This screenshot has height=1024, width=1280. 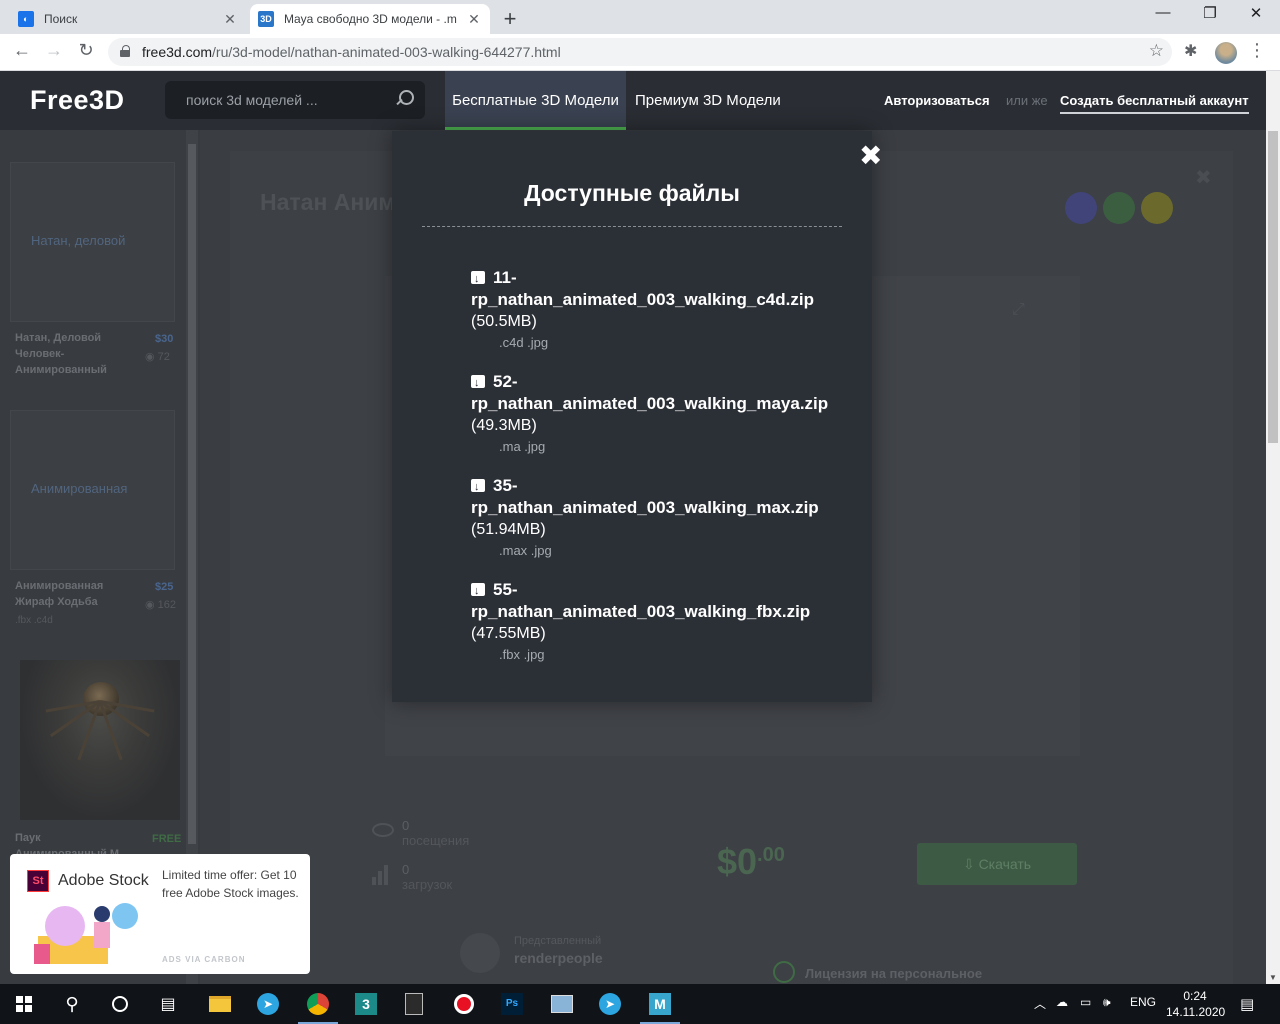 What do you see at coordinates (414, 1004) in the screenshot?
I see `calculator-icon` at bounding box center [414, 1004].